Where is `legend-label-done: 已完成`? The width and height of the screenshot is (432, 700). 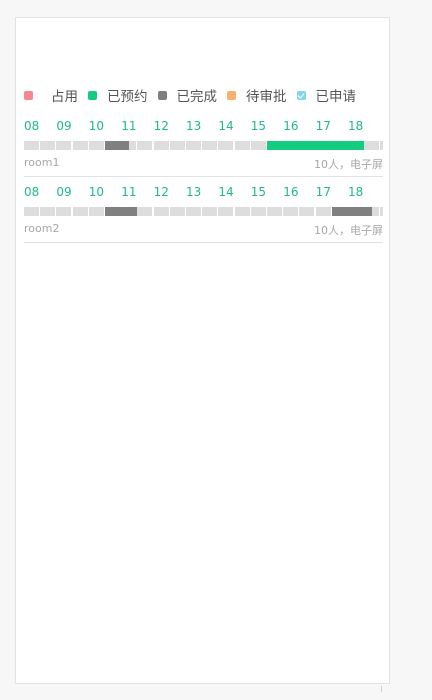
legend-label-done: 已完成 is located at coordinates (197, 97).